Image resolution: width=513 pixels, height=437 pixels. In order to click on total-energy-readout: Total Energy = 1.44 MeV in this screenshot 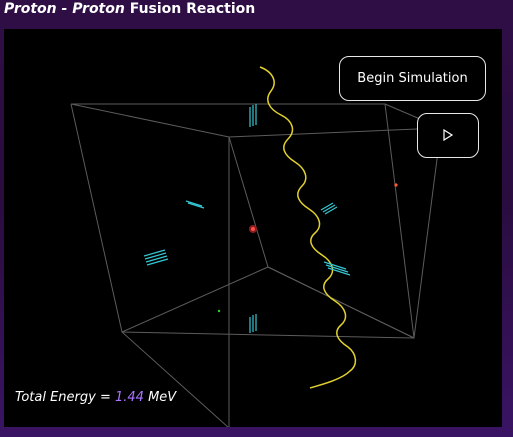, I will do `click(95, 398)`.